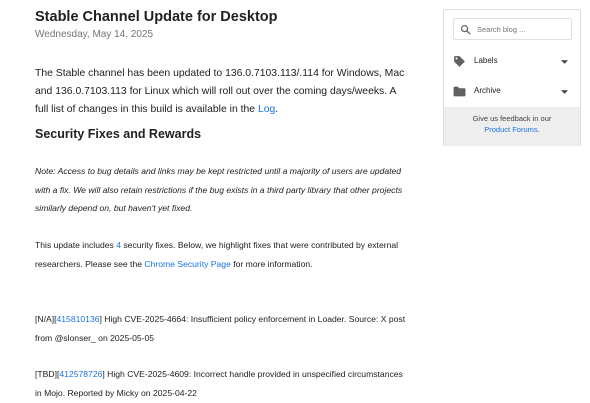  I want to click on bug-link: 412578726, so click(80, 374).